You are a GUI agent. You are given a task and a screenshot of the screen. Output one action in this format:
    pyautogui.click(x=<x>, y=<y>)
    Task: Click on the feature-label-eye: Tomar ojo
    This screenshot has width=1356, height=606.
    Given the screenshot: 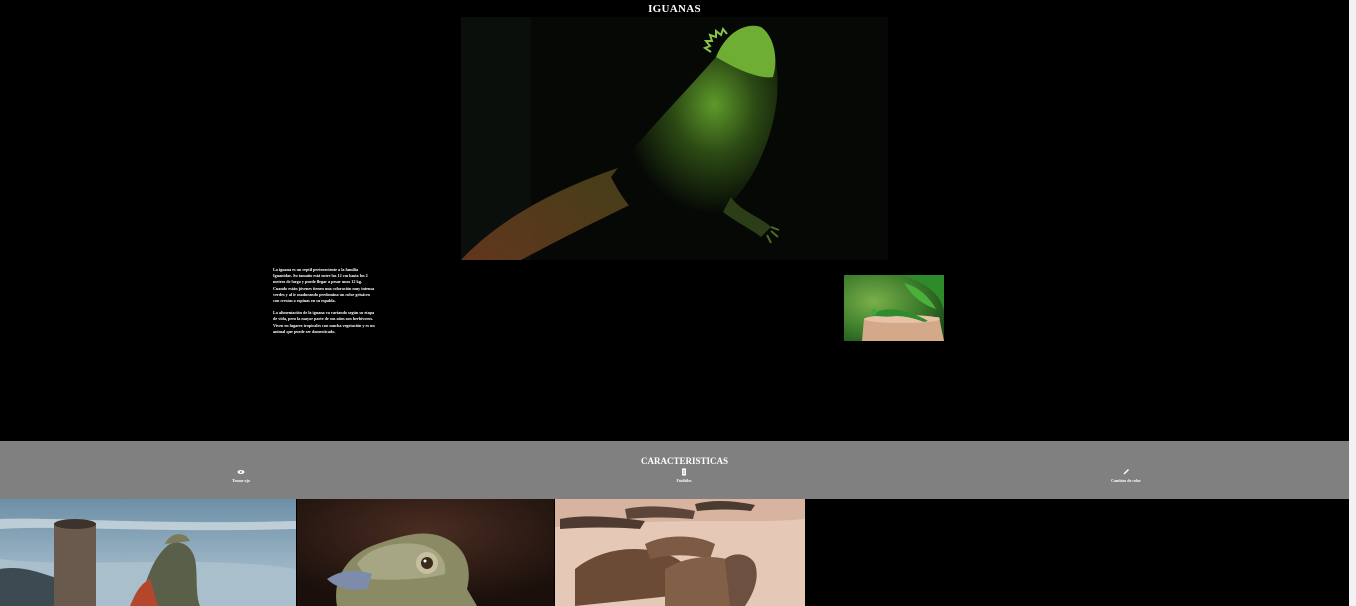 What is the action you would take?
    pyautogui.click(x=241, y=480)
    